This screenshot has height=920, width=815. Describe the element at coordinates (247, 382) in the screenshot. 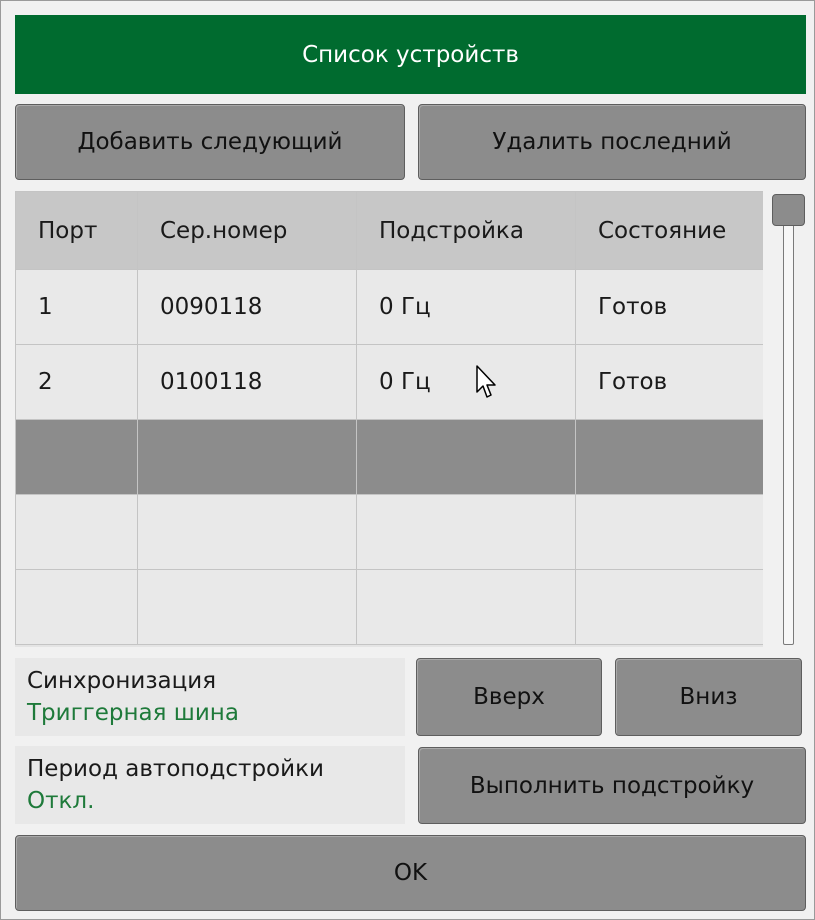

I see `cell-serial: 0100118` at that location.